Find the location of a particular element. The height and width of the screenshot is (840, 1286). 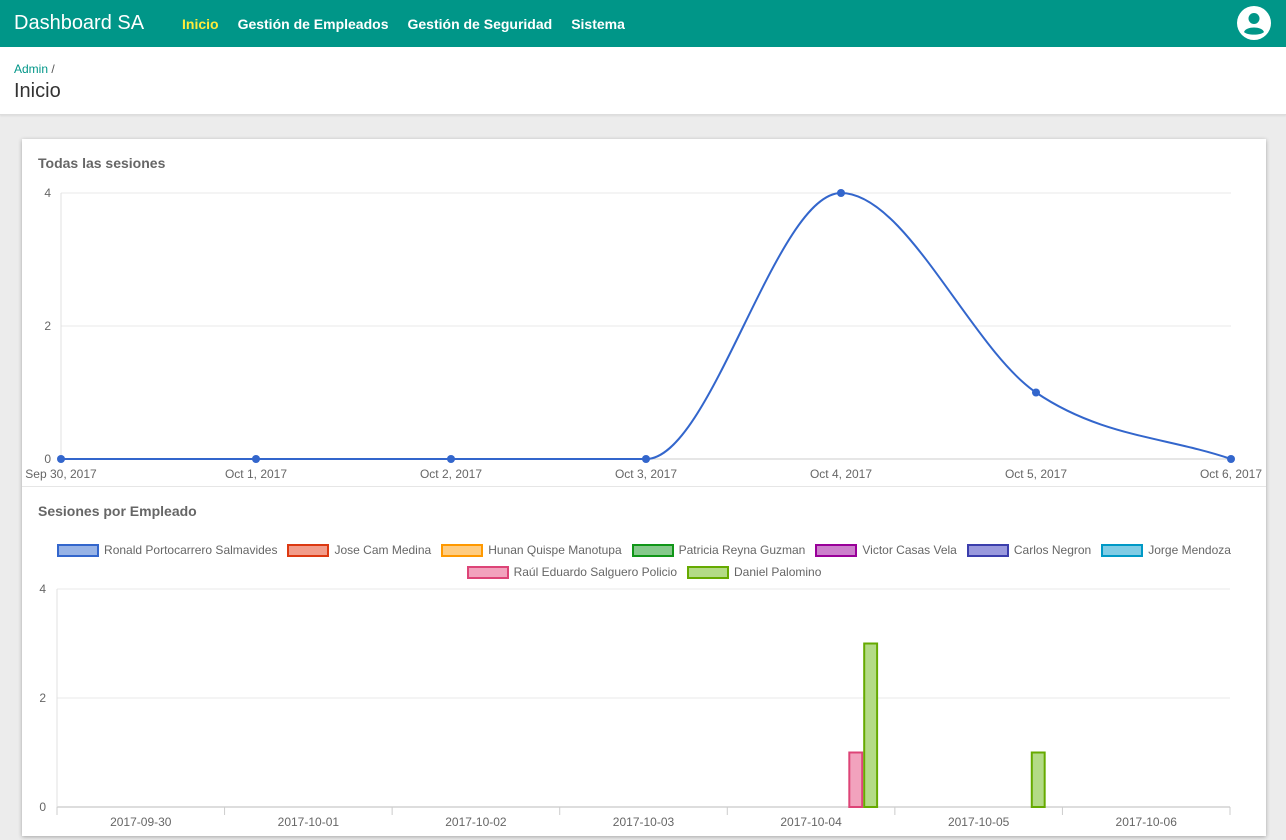

x-tick-label: Oct 2, 2017 is located at coordinates (451, 474).